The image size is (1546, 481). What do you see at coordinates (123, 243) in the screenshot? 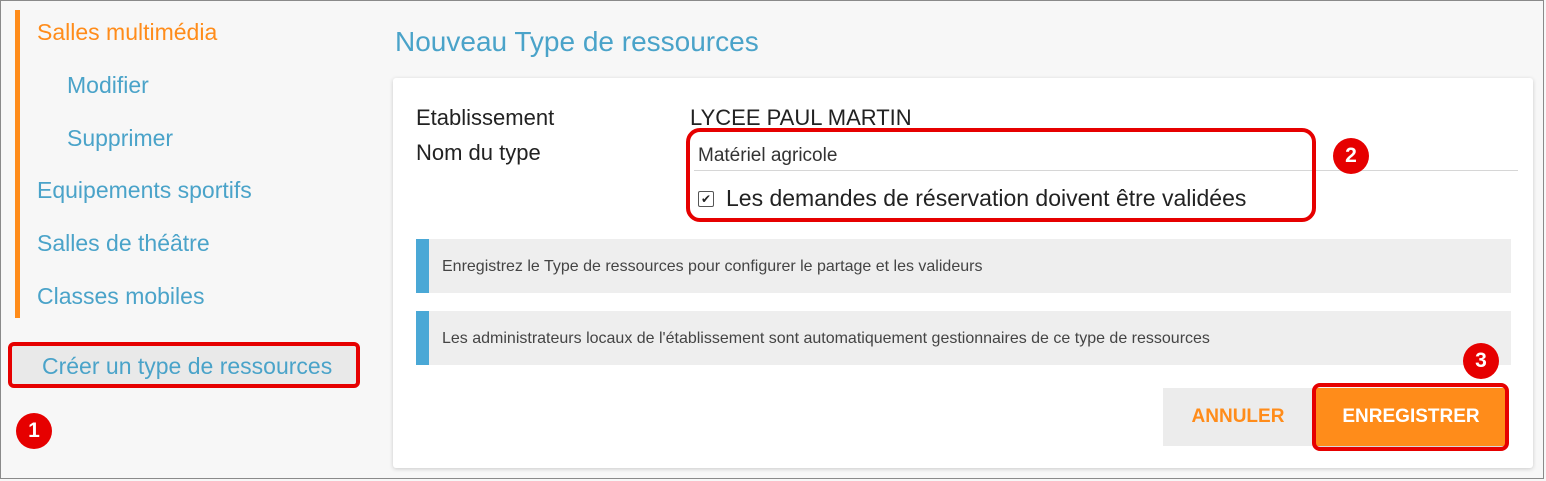
I see `sidebar-item-salles-de-theatre: Salles de théâtre` at bounding box center [123, 243].